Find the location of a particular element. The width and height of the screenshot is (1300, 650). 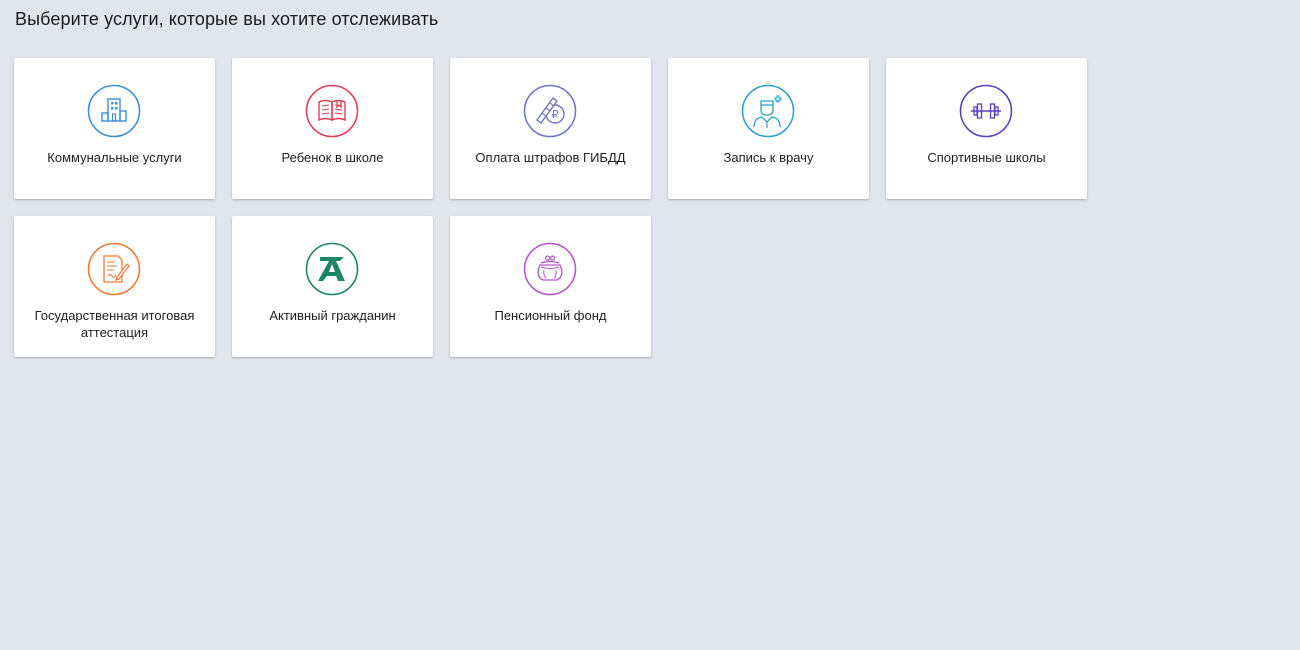

baton-ruble-icon: ₽ is located at coordinates (550, 111).